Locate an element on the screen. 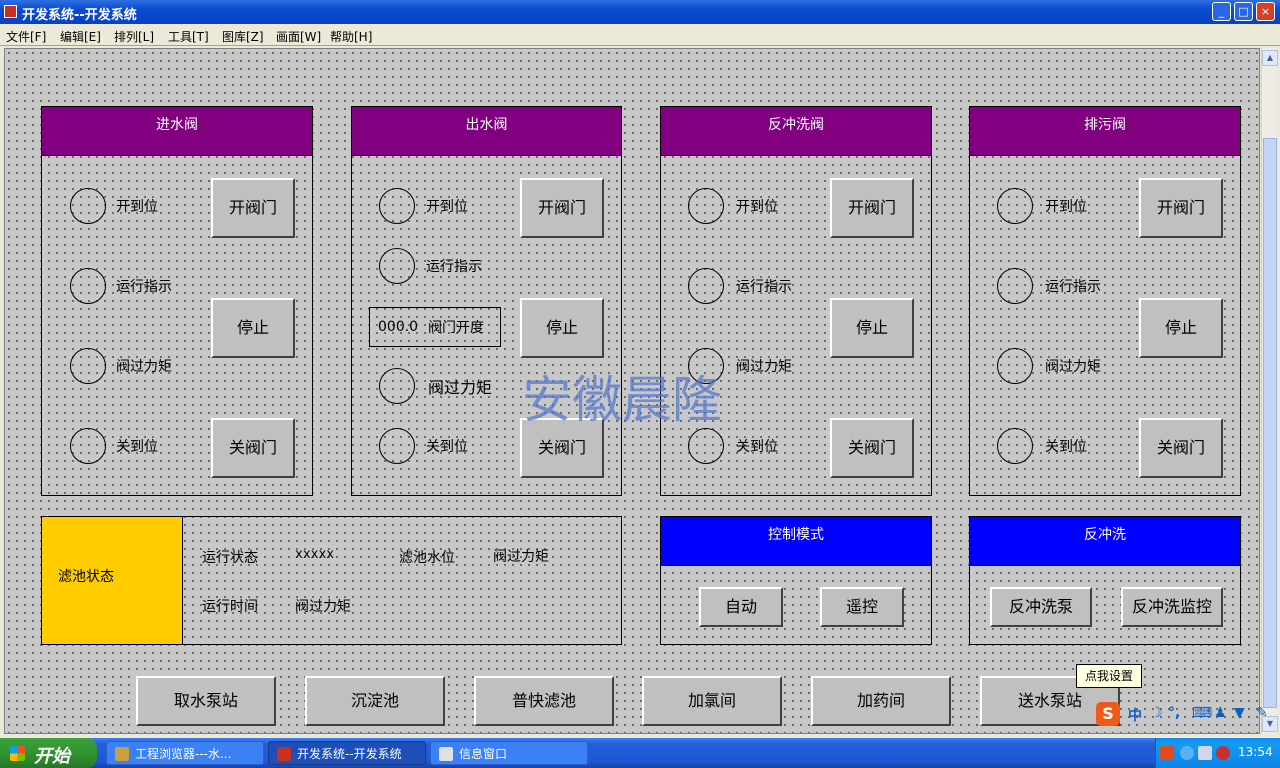  vertical-scrollbar: ▲ ▼ is located at coordinates (1269, 391).